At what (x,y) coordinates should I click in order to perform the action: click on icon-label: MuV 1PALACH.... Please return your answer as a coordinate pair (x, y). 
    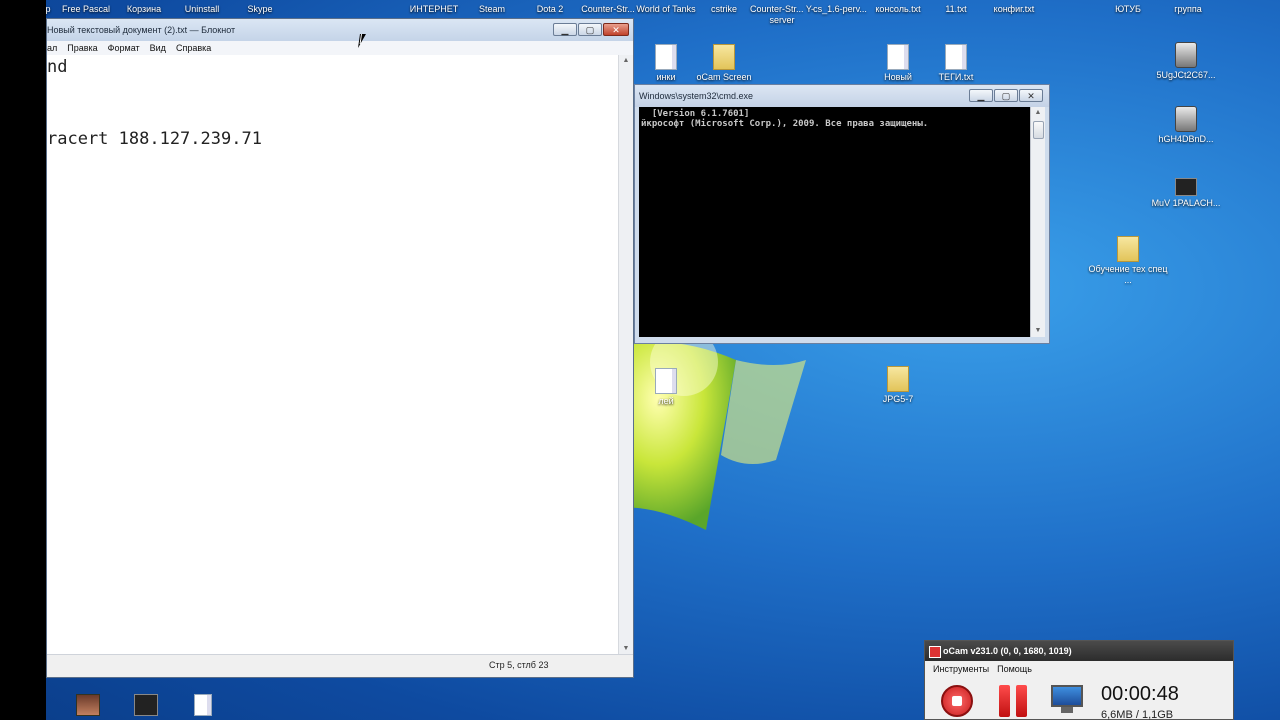
    Looking at the image, I should click on (1186, 203).